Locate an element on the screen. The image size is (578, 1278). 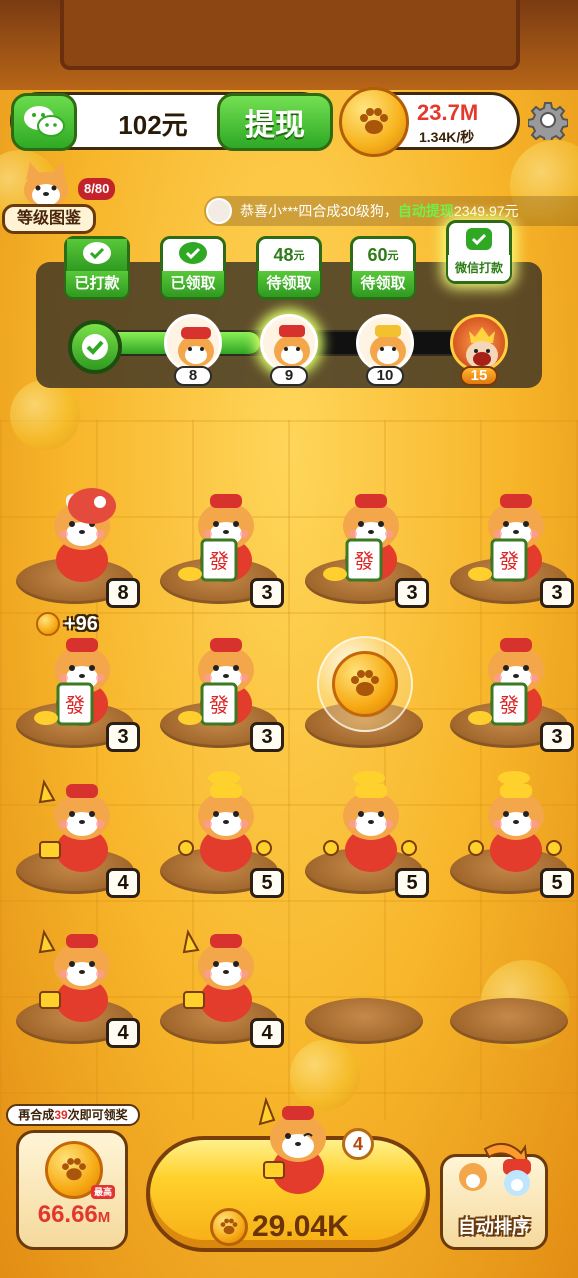
announcement-ticker: 恭喜小***四合成30级狗， 自动提现 2349.97元 is located at coordinates (391, 211).